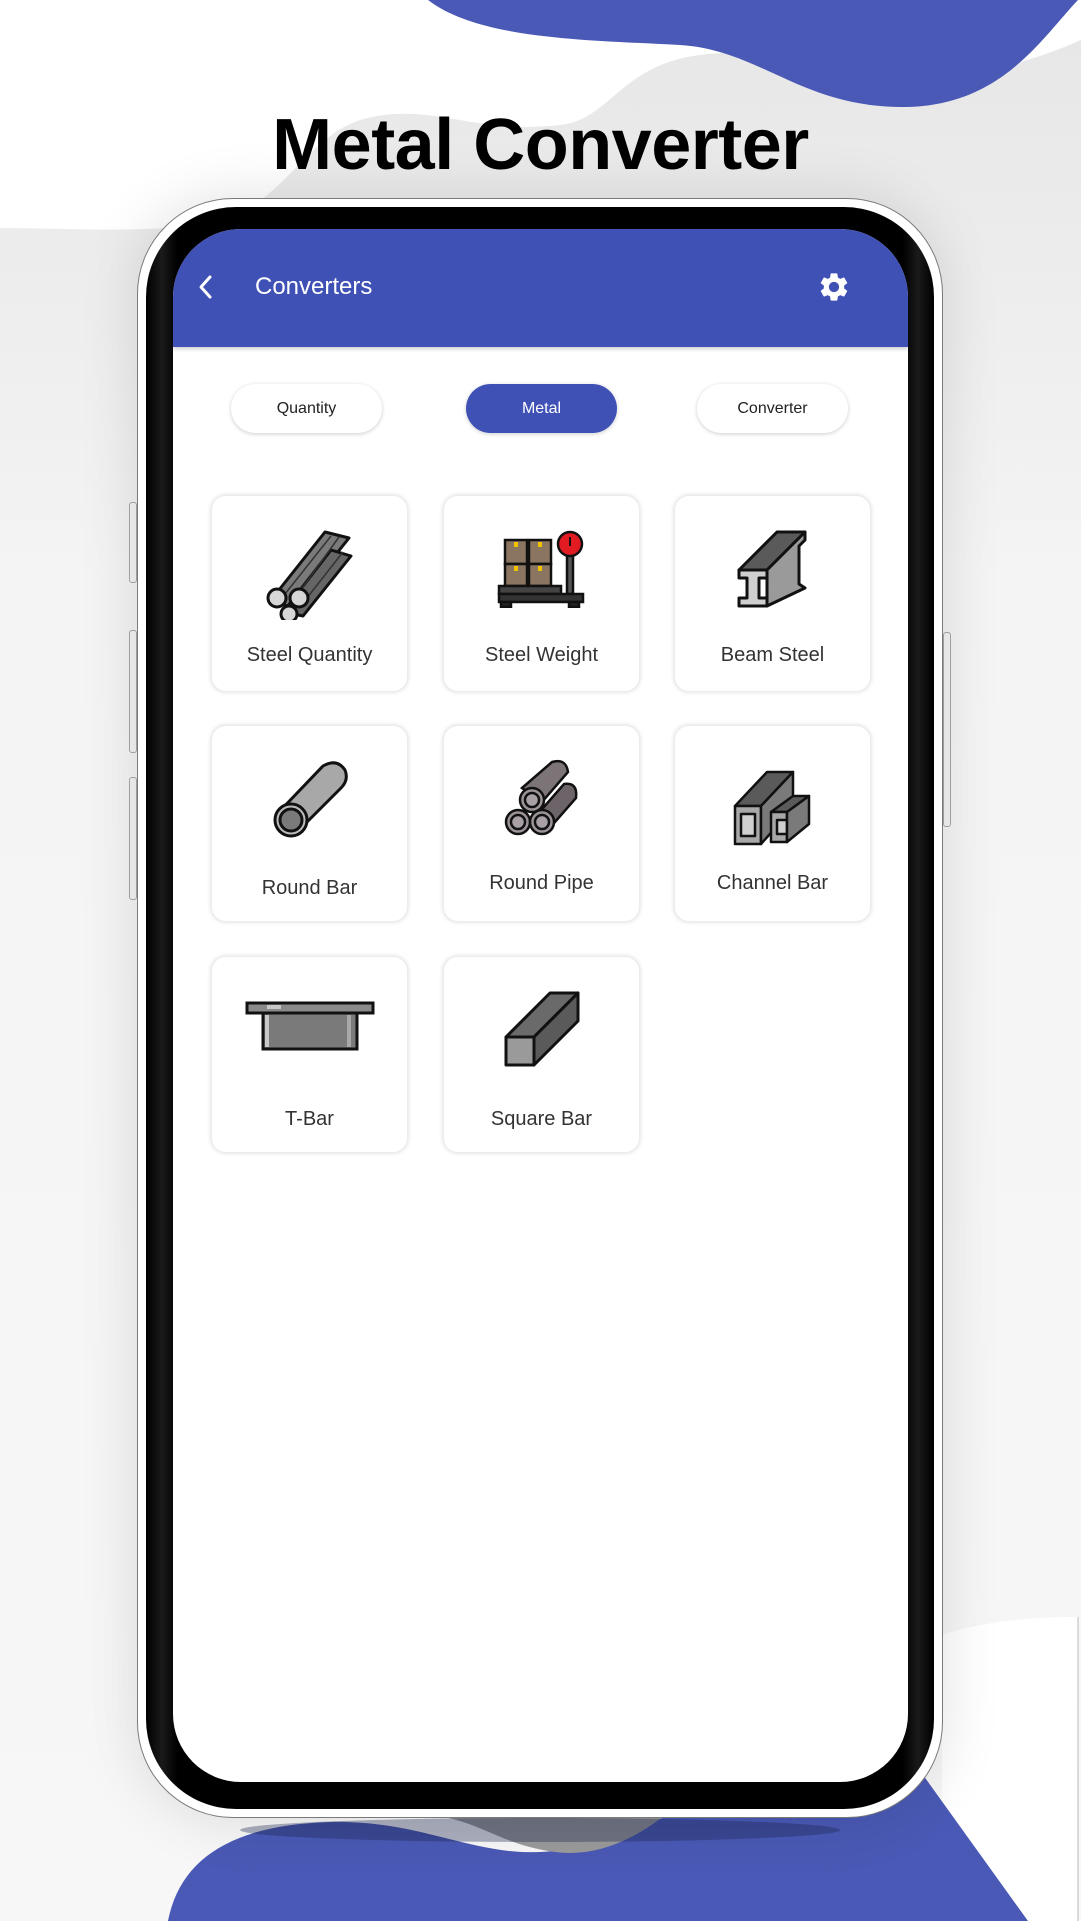 The height and width of the screenshot is (1921, 1081). Describe the element at coordinates (541, 1119) in the screenshot. I see `card-label: Square Bar` at that location.